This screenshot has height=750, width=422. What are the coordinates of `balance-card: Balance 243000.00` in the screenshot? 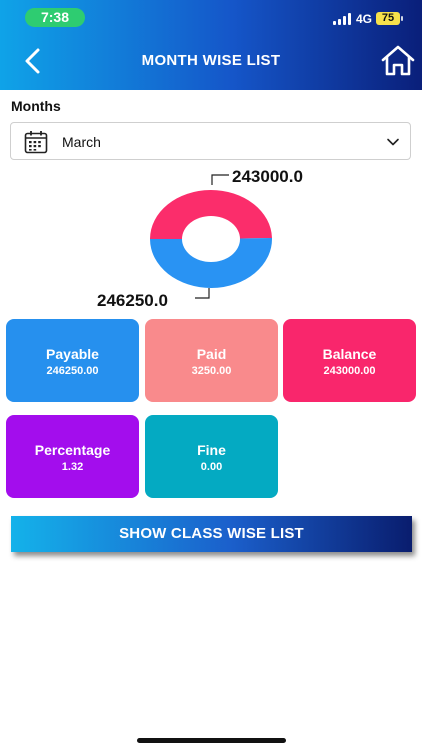 It's located at (349, 360).